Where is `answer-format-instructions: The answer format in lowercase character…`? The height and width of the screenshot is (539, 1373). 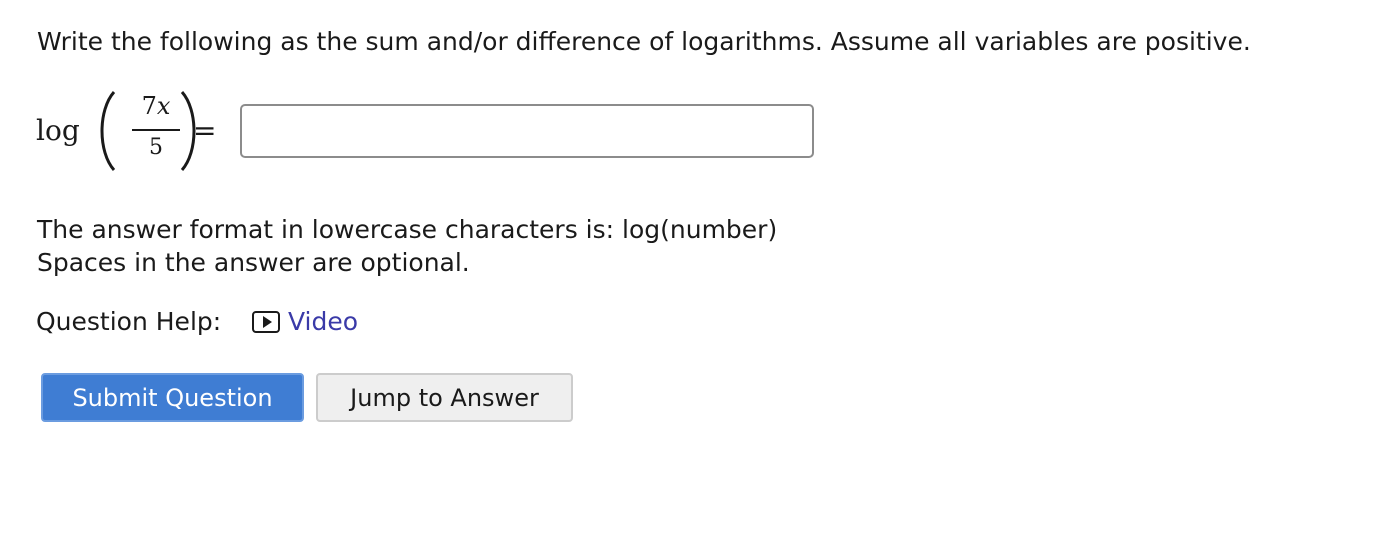
answer-format-instructions: The answer format in lowercase character… is located at coordinates (407, 246).